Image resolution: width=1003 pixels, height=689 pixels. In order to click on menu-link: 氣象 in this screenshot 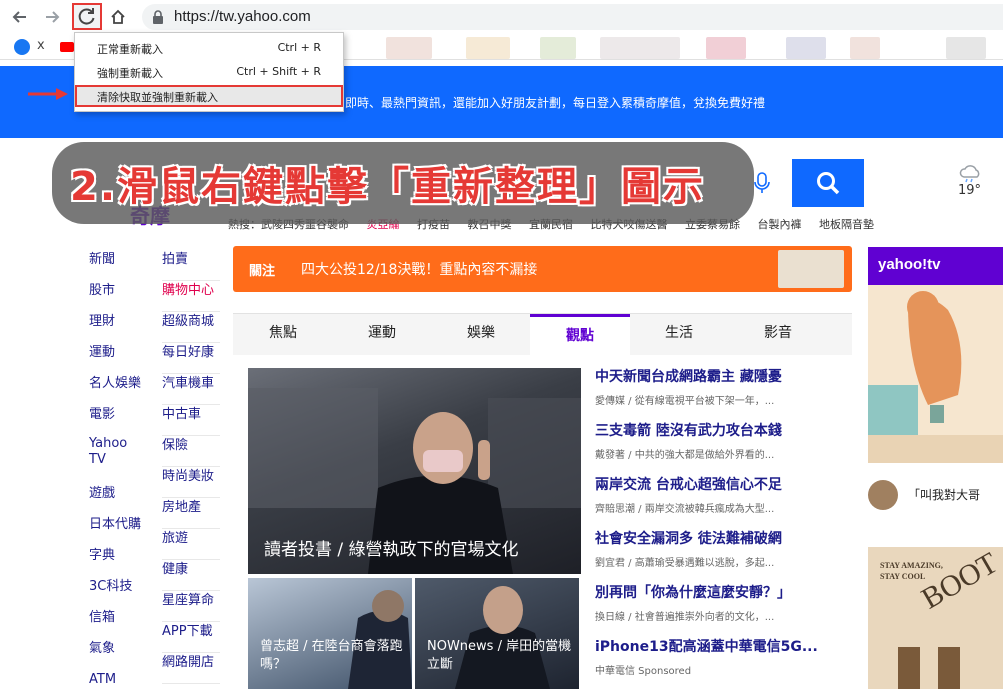, I will do `click(115, 654)`.